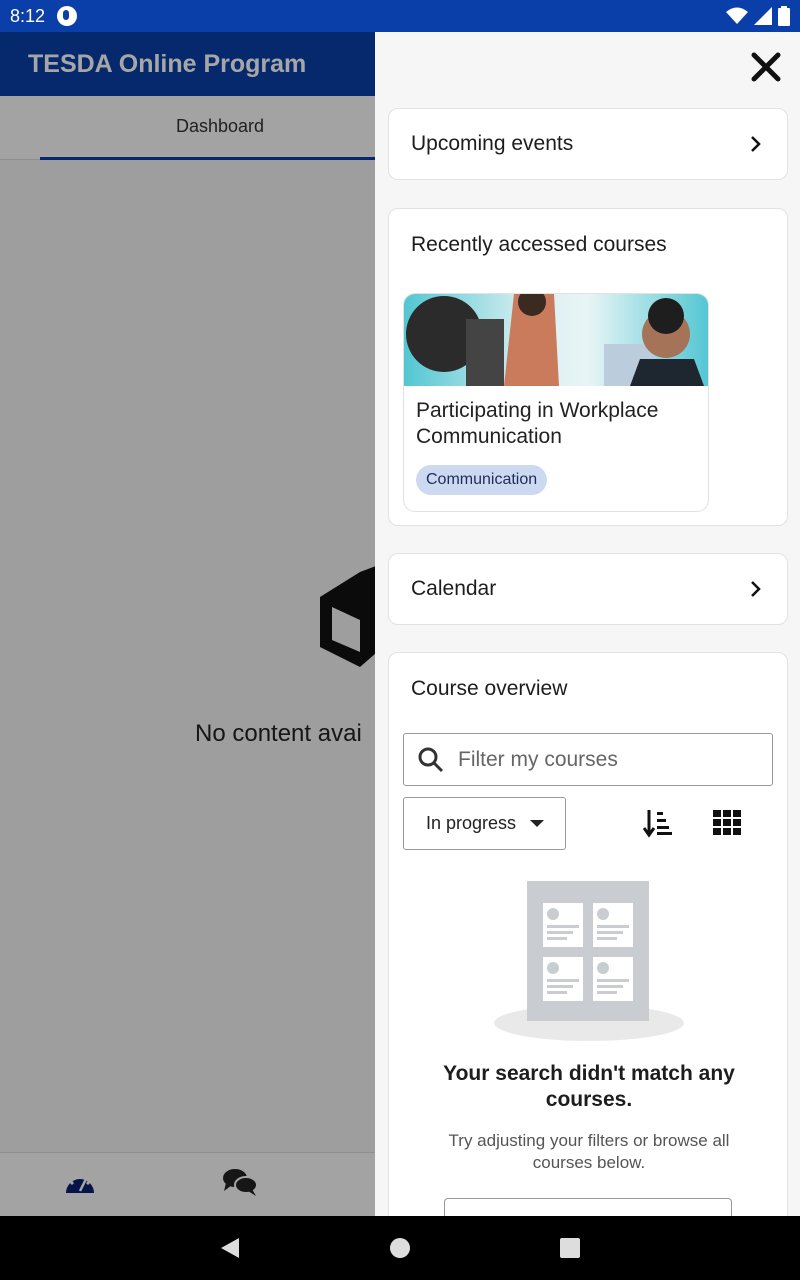  I want to click on course-image, so click(556, 340).